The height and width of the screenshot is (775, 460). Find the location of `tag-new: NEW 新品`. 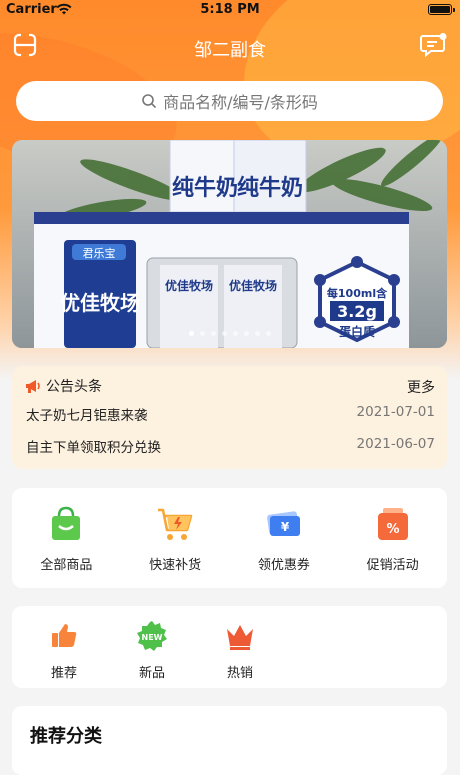

tag-new: NEW 新品 is located at coordinates (152, 643).